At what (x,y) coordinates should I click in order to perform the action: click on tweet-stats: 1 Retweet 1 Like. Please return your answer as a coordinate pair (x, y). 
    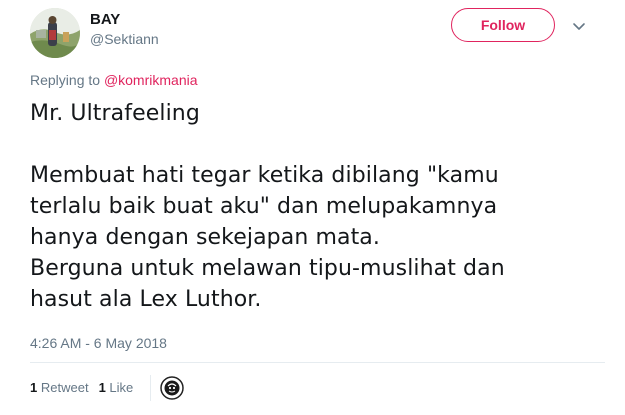
    Looking at the image, I should click on (81, 388).